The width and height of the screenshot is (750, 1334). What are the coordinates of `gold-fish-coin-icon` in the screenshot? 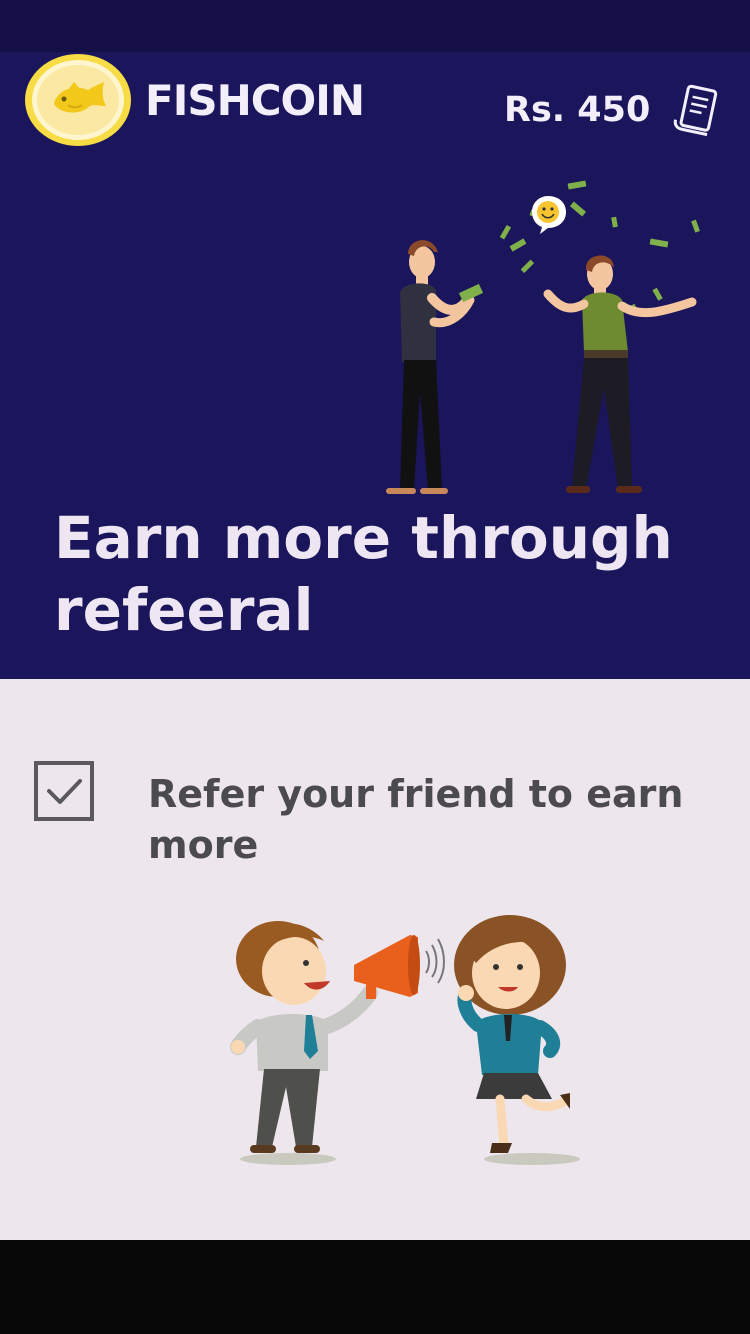 It's located at (78, 100).